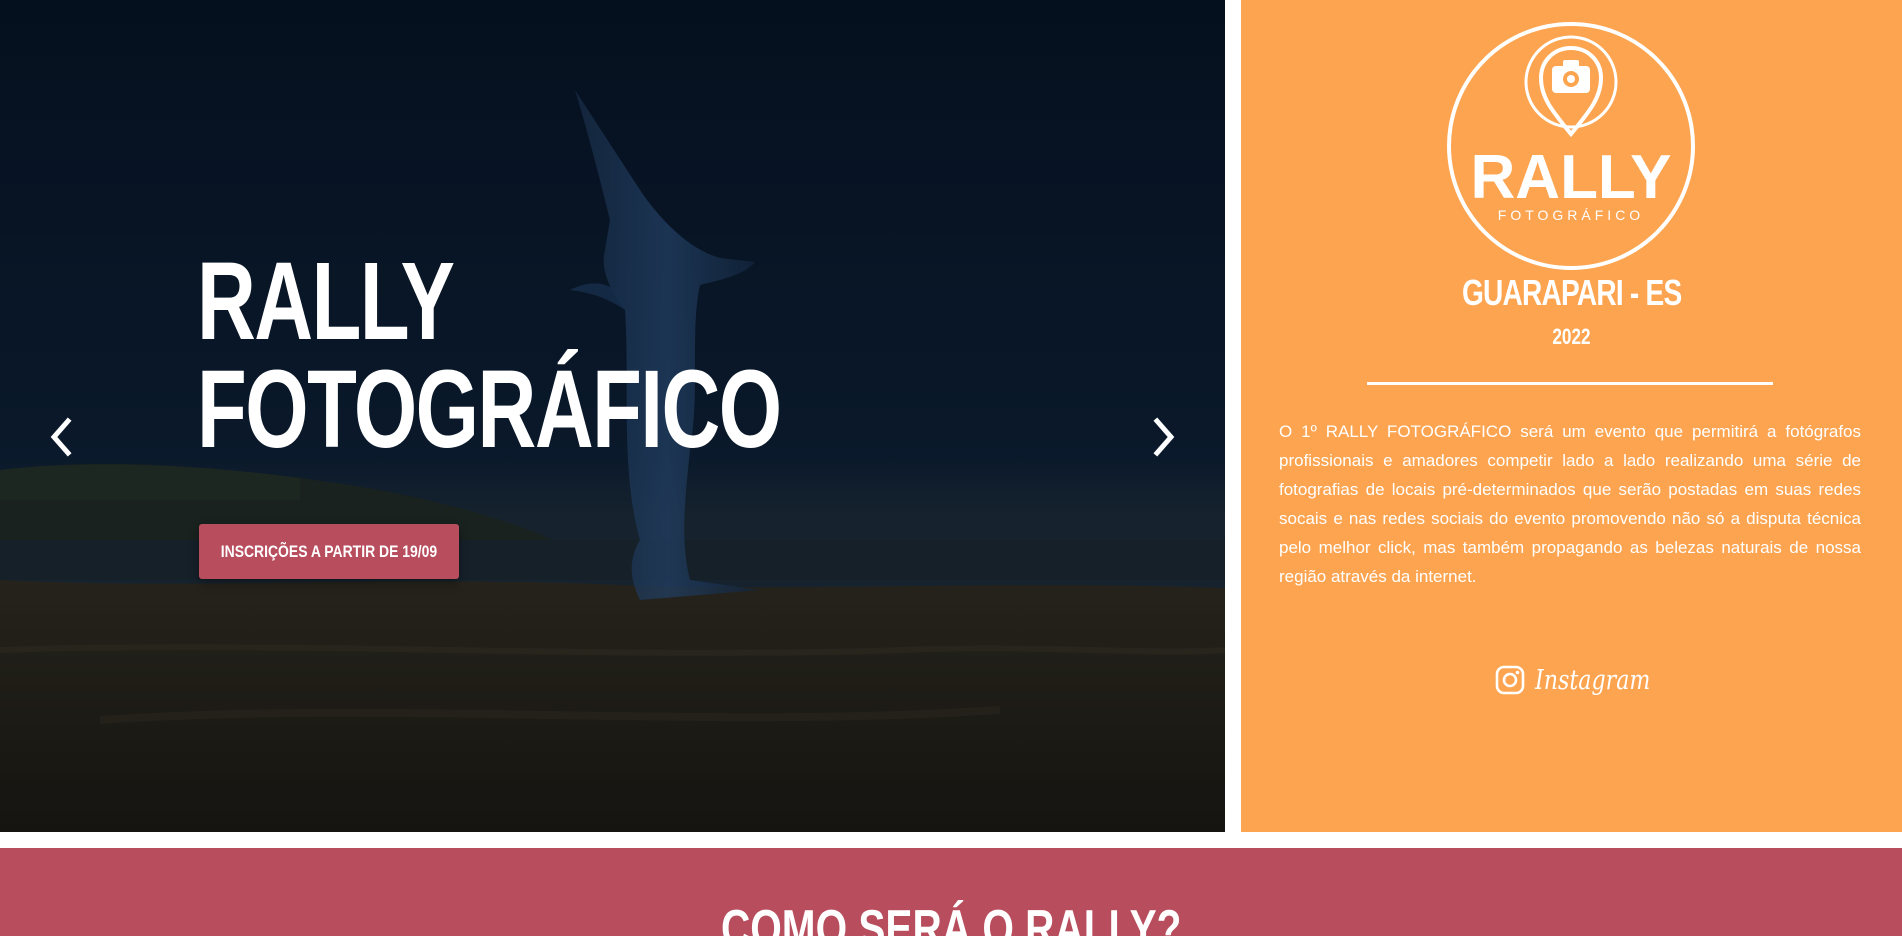 Image resolution: width=1902 pixels, height=936 pixels. I want to click on hero-title: RALLY FOTOGRÁFICO, so click(489, 355).